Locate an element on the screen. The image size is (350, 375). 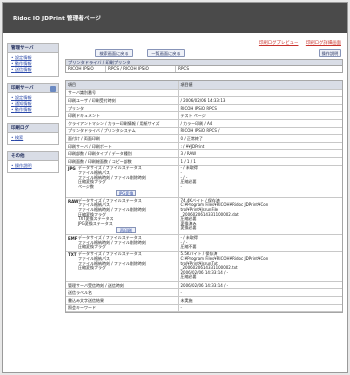
printer-table-row: RICOH IPSiO RPCS / RICOH IPSiO RPCS is located at coordinates (204, 69).